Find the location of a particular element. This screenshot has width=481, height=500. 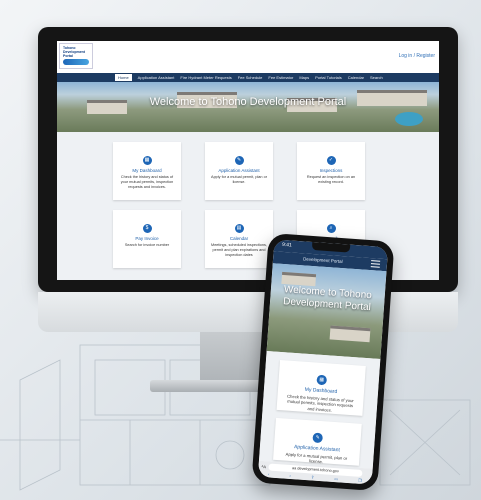

tabs-icon: ❐ is located at coordinates (360, 480).